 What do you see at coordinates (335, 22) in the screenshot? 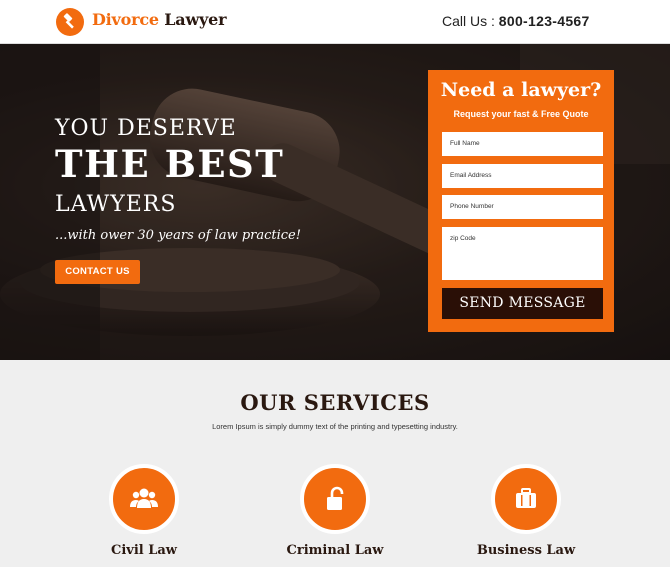
I see `site-header: Divorce Lawyer Call Us : 800-123-4567` at bounding box center [335, 22].